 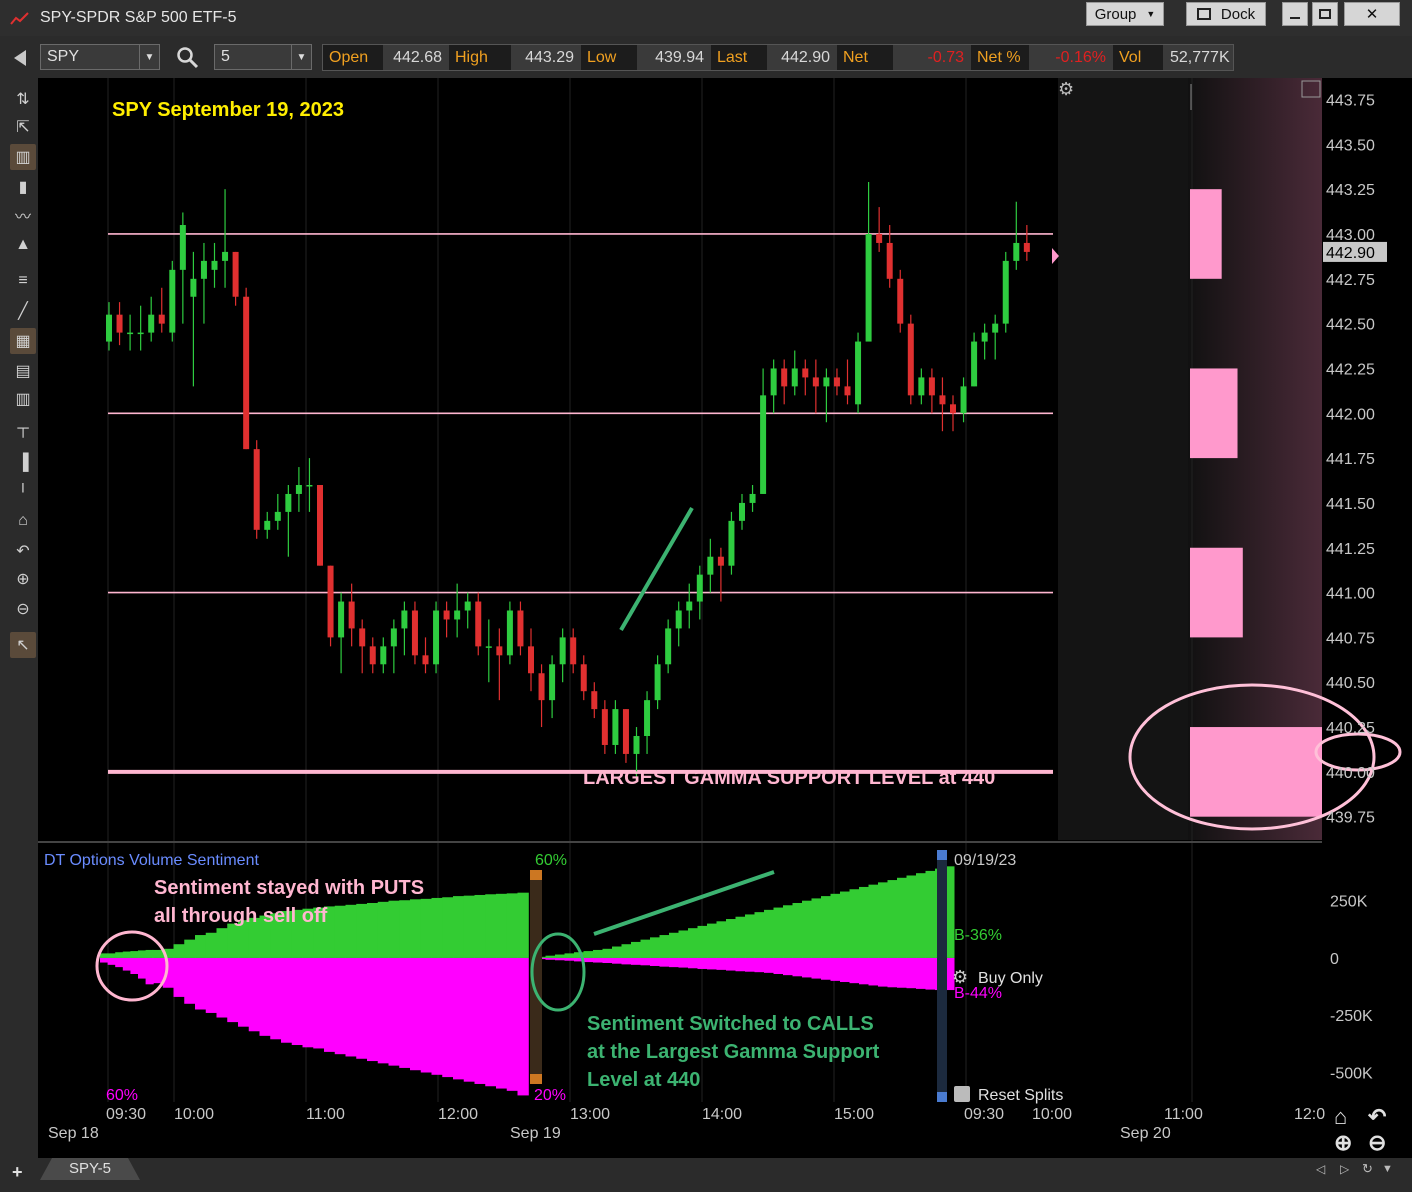 What do you see at coordinates (23, 187) in the screenshot?
I see `bar-chart-icon: ▮` at bounding box center [23, 187].